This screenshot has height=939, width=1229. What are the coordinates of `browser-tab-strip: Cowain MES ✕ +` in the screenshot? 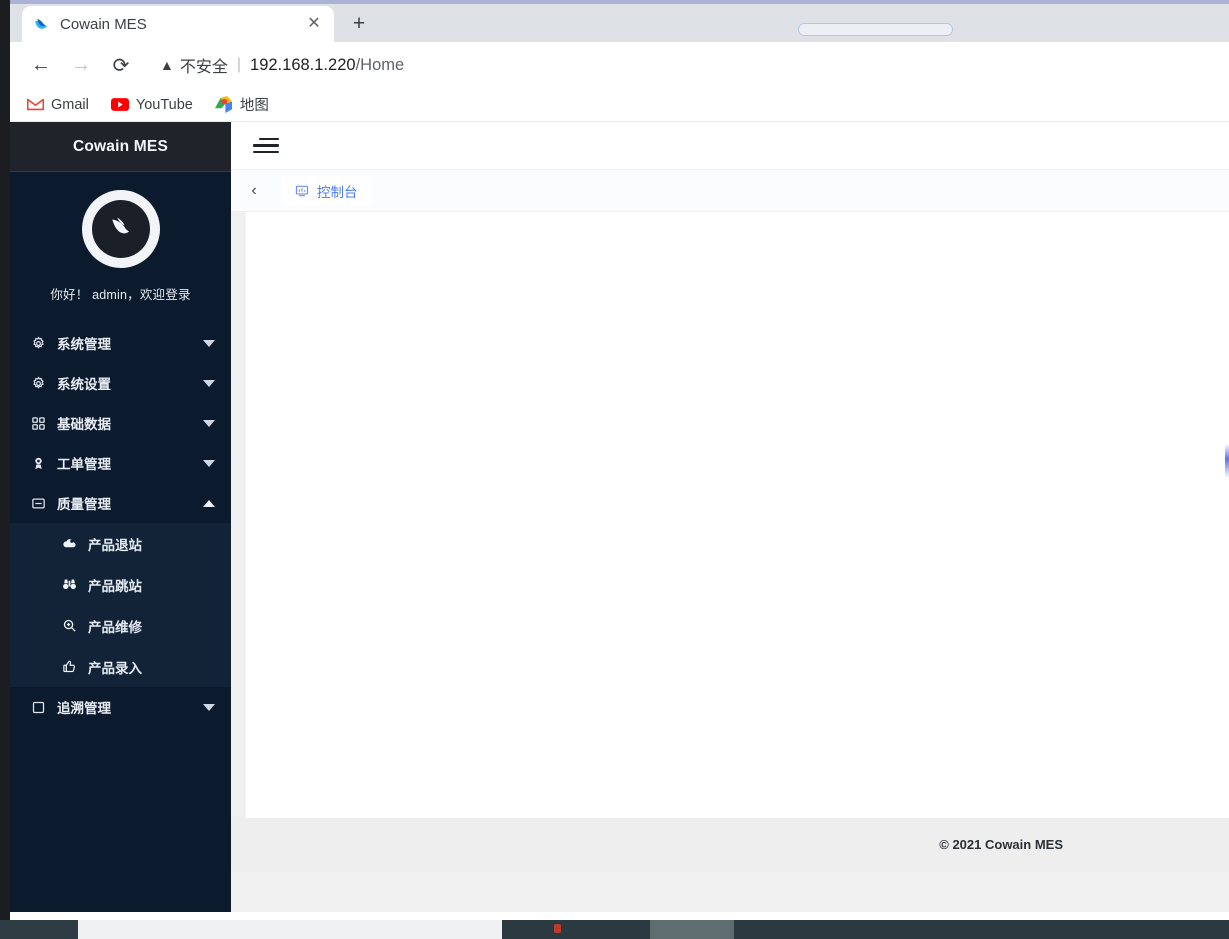 It's located at (619, 21).